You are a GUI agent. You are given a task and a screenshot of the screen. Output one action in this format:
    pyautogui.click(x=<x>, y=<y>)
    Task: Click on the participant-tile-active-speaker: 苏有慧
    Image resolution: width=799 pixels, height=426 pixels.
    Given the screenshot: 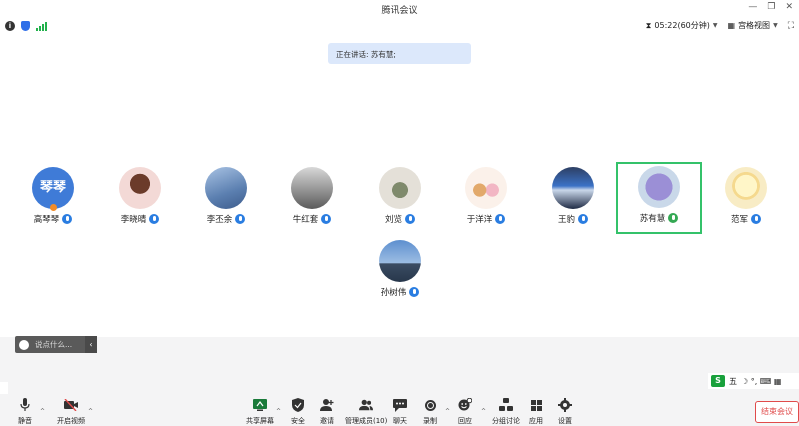 What is the action you would take?
    pyautogui.click(x=659, y=198)
    